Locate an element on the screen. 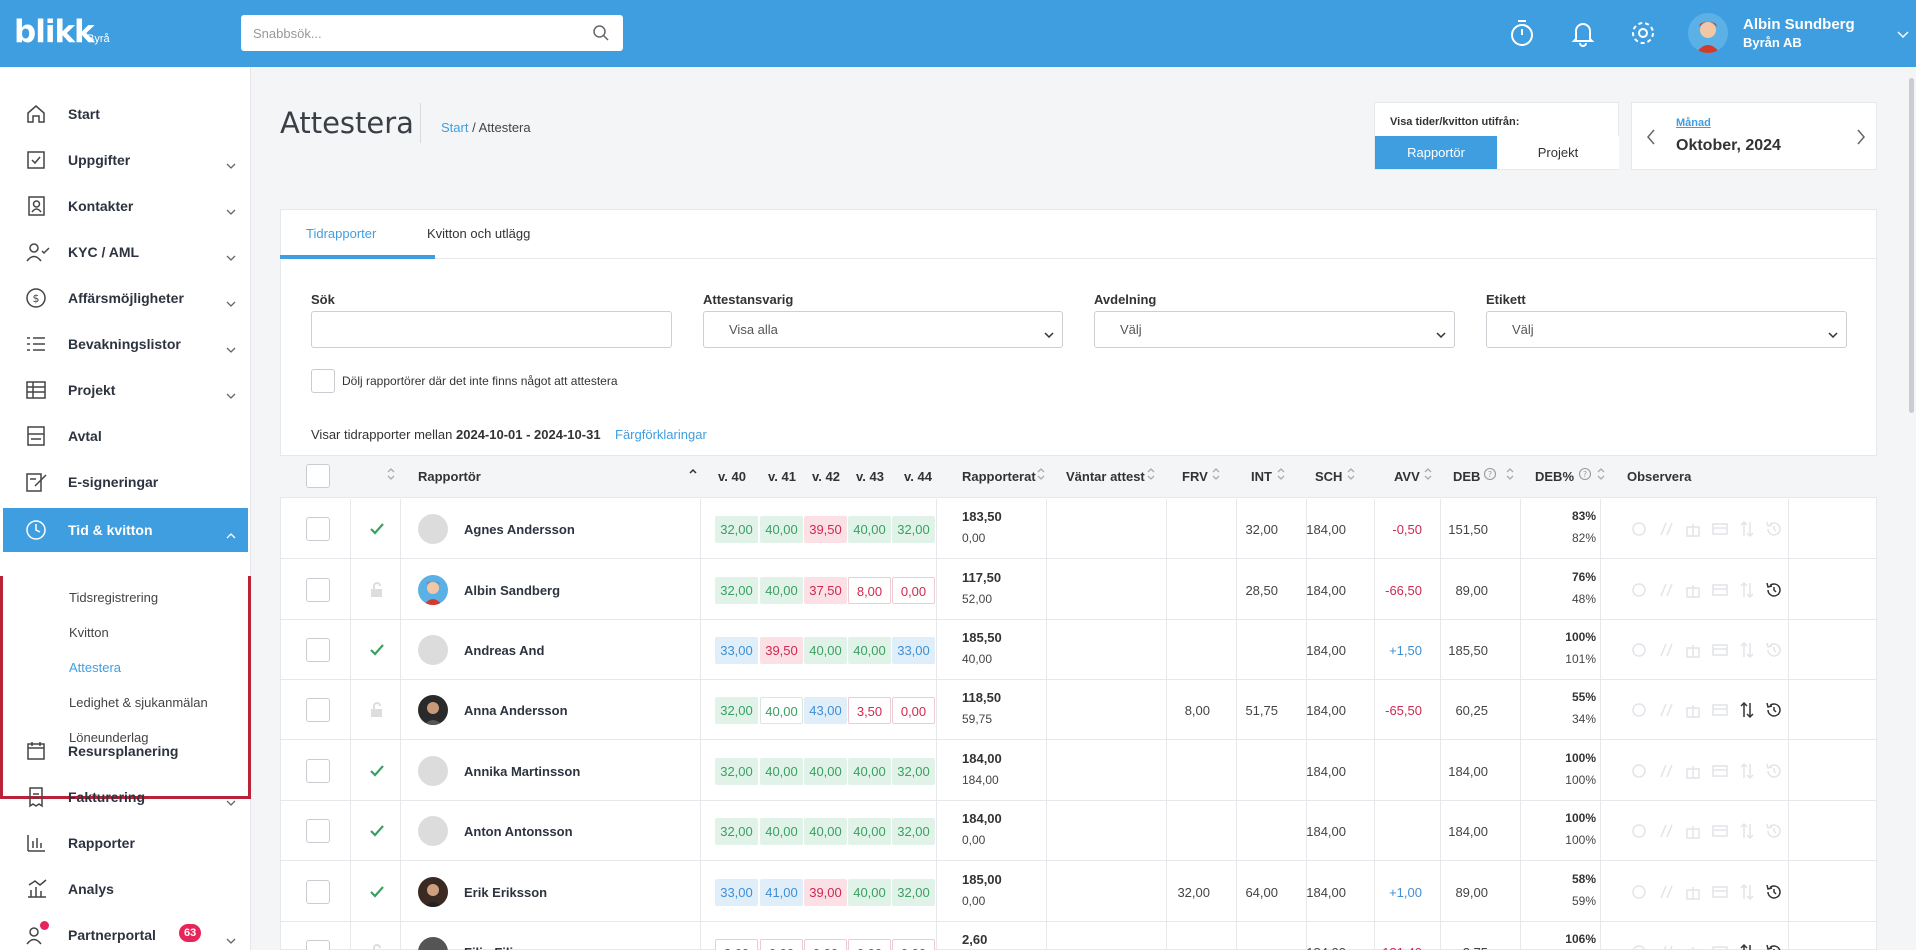  week-hours-cell: 39,00 is located at coordinates (825, 892).